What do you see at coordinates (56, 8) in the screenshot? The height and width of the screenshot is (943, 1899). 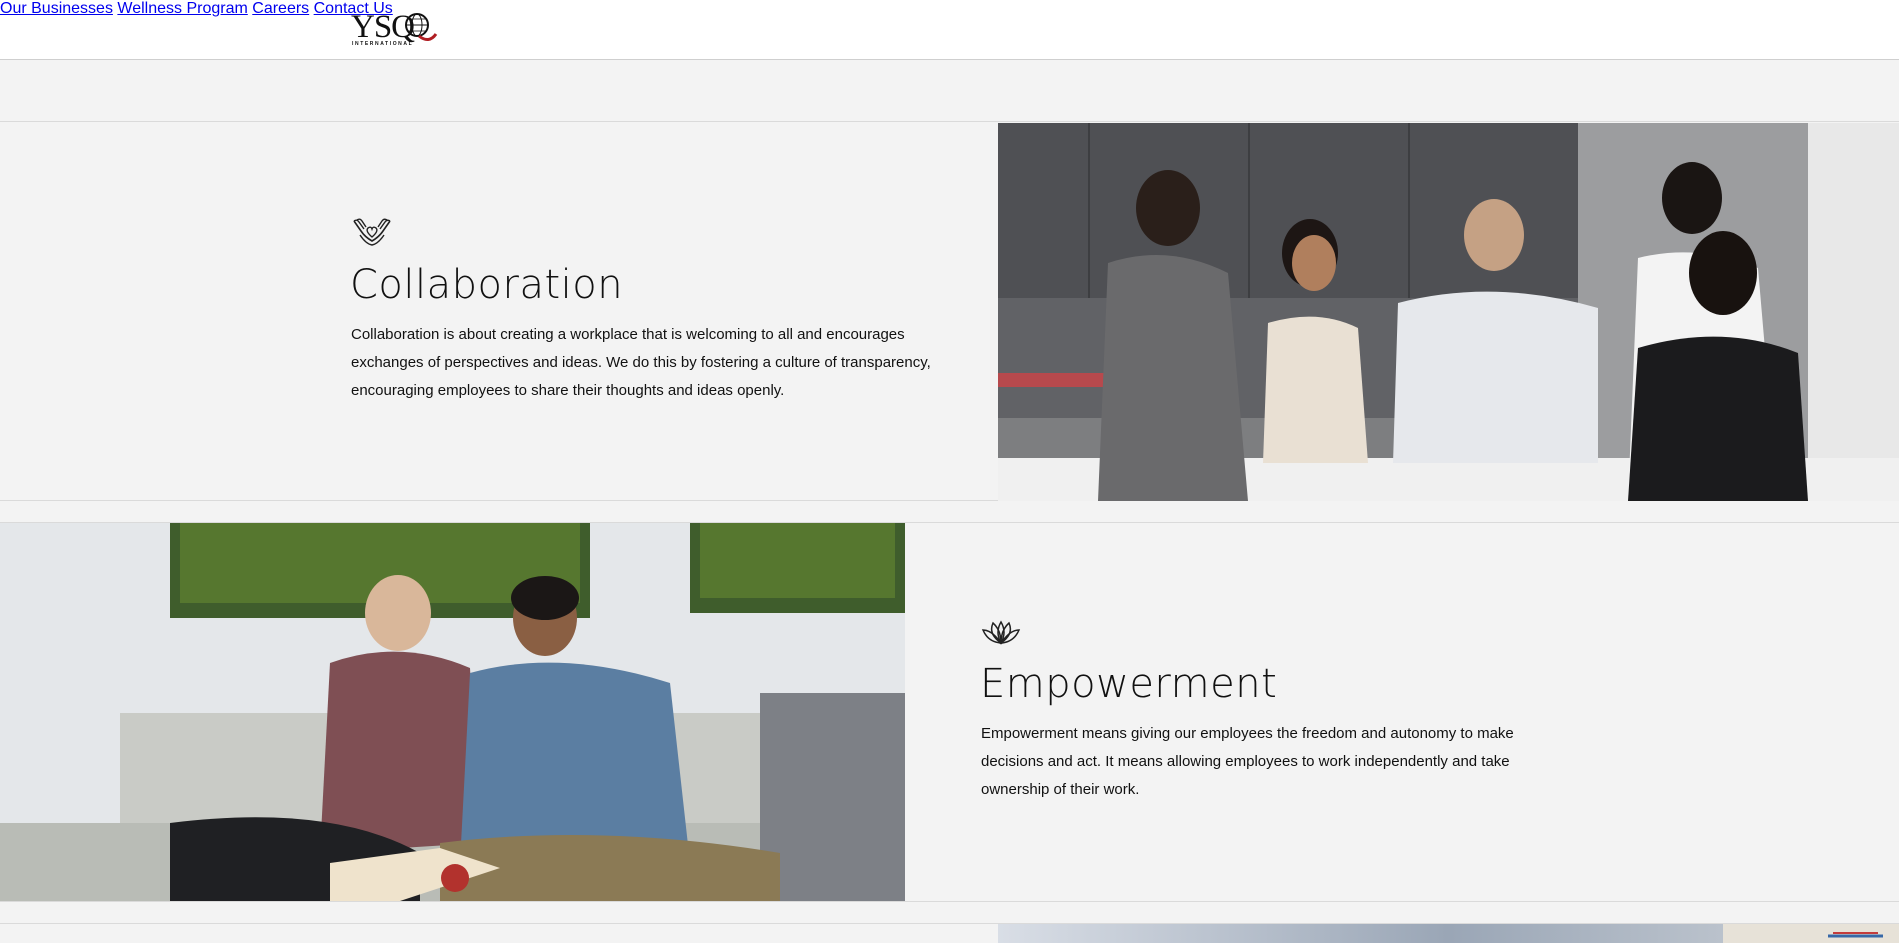 I see `nav-our-businesses: Our Businesses` at bounding box center [56, 8].